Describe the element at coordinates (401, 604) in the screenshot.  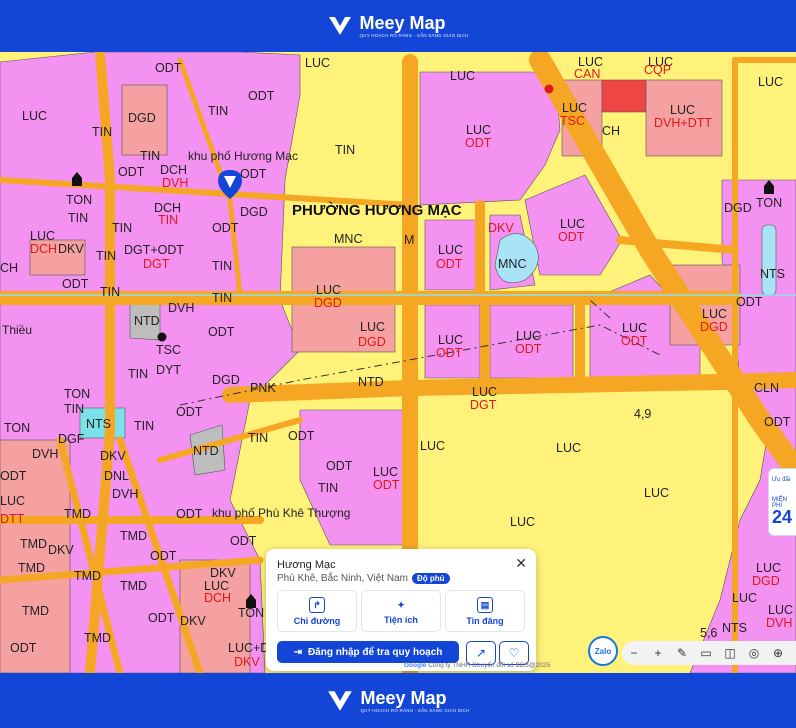
I see `sparkle-icon: ✦` at that location.